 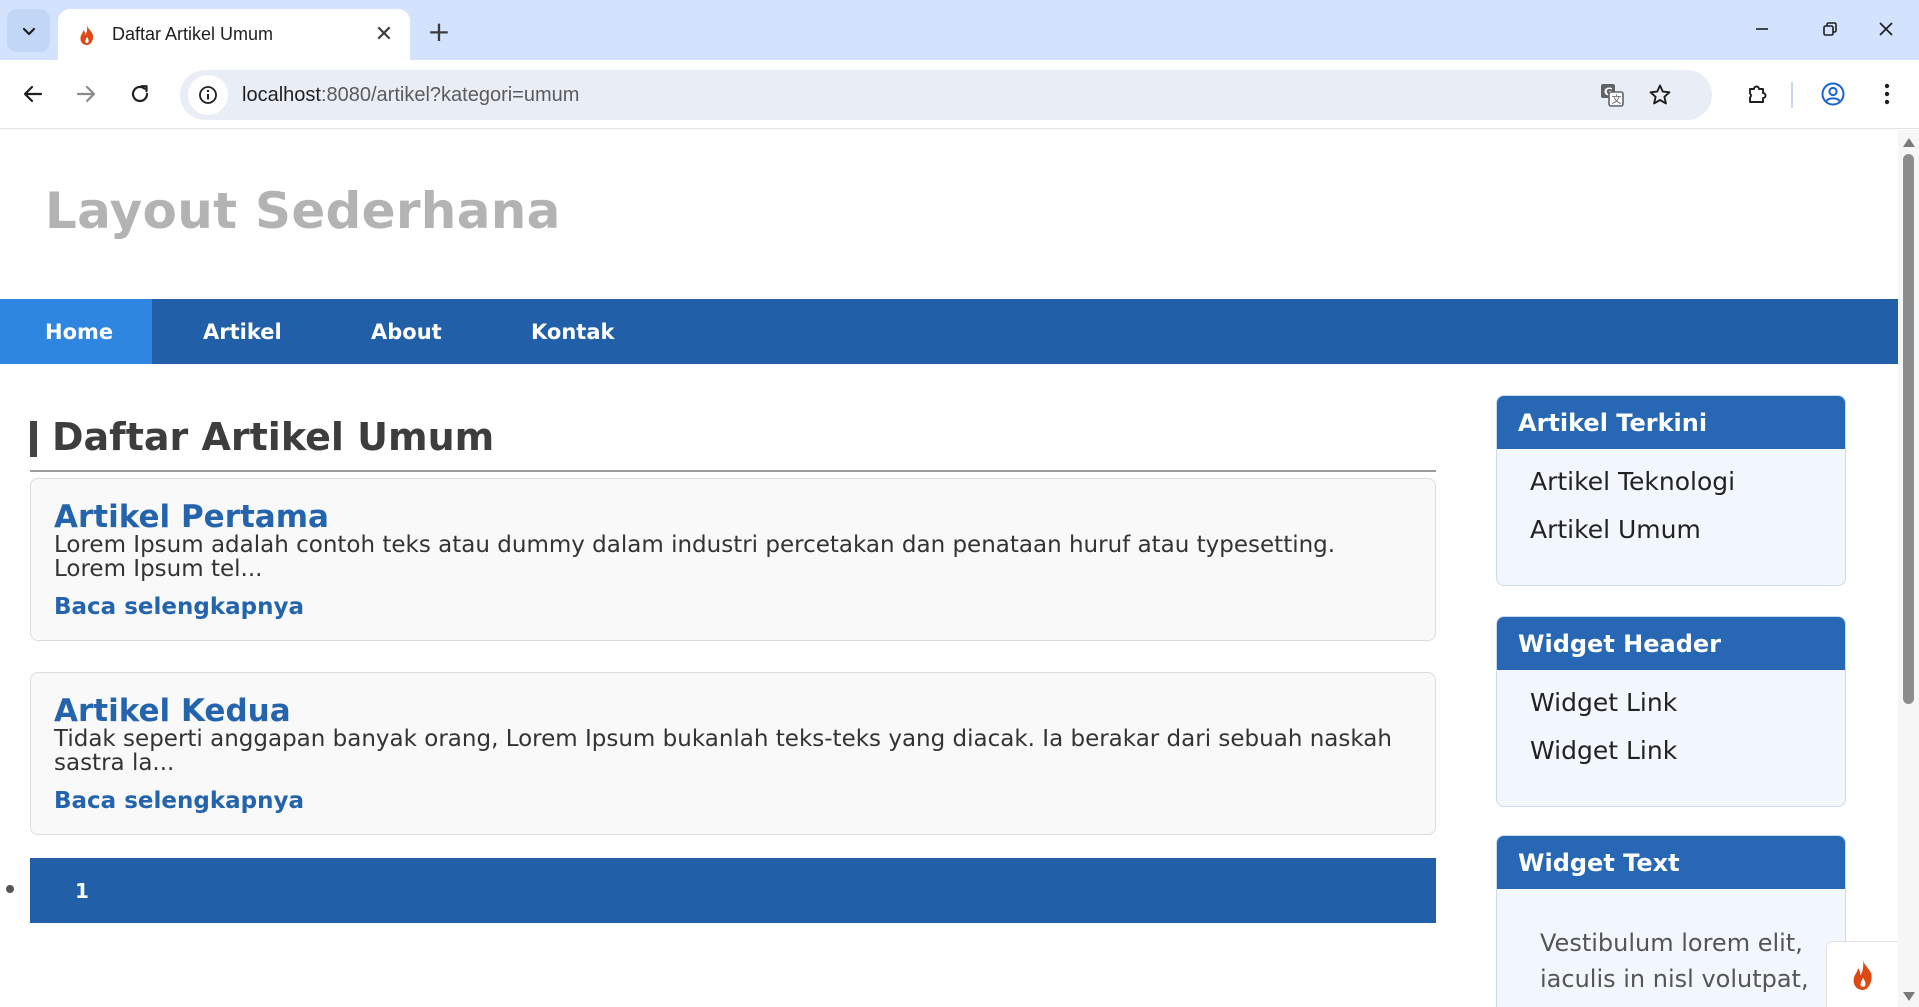 What do you see at coordinates (33, 439) in the screenshot?
I see `heading-accent-bar` at bounding box center [33, 439].